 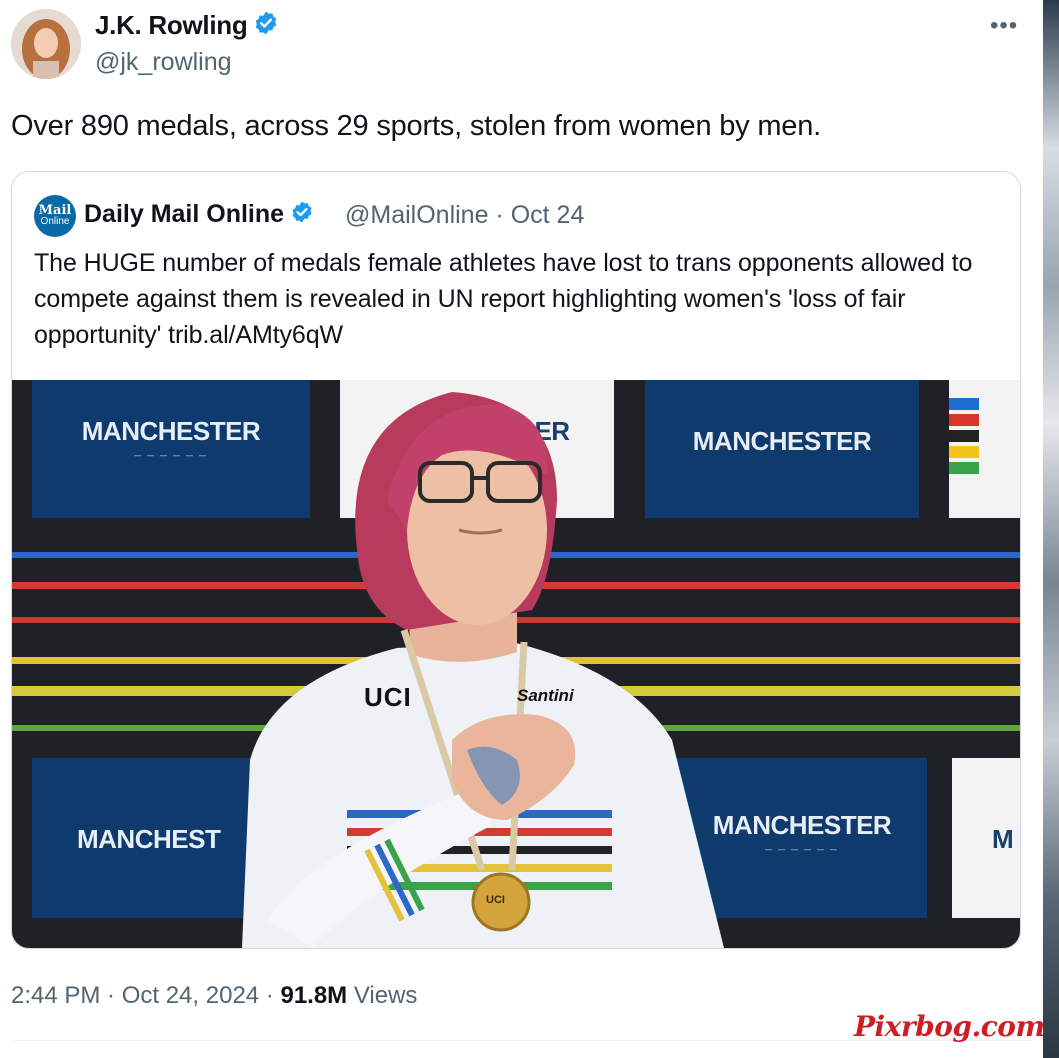 I want to click on medal-uci-text: UCI, so click(x=495, y=900).